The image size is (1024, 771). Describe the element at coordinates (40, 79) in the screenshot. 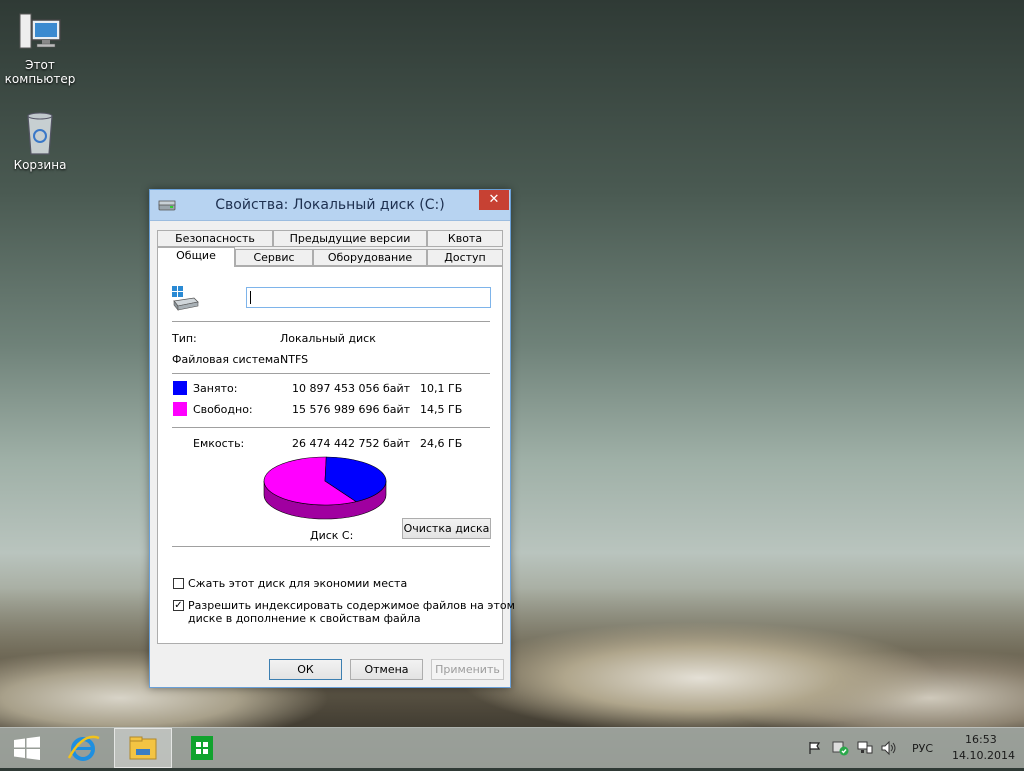

I see `desktop-icon-label: компьютер` at that location.